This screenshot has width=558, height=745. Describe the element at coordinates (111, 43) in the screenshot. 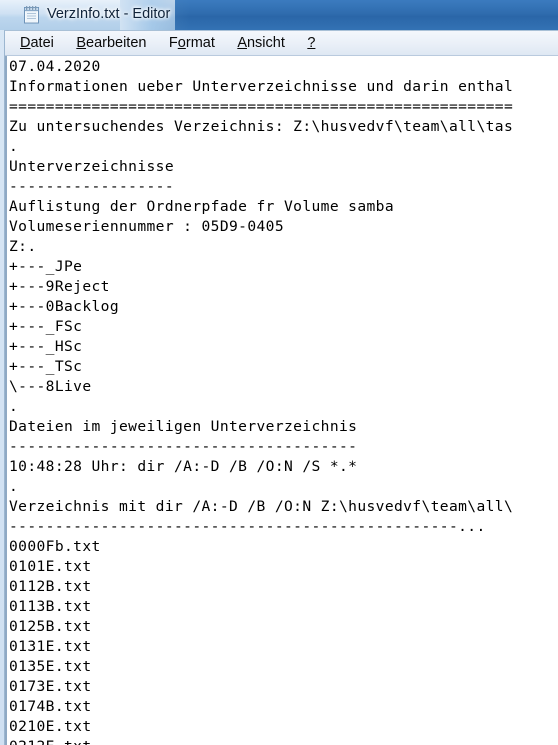

I see `menu-item-bearbeiten: Bearbeiten` at that location.